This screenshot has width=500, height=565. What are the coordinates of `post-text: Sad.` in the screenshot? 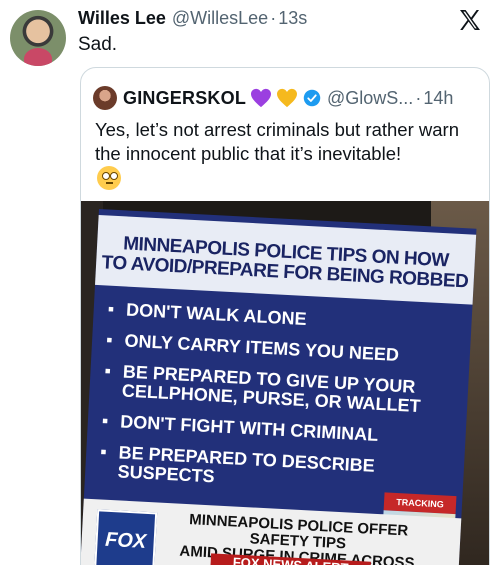 It's located at (98, 44).